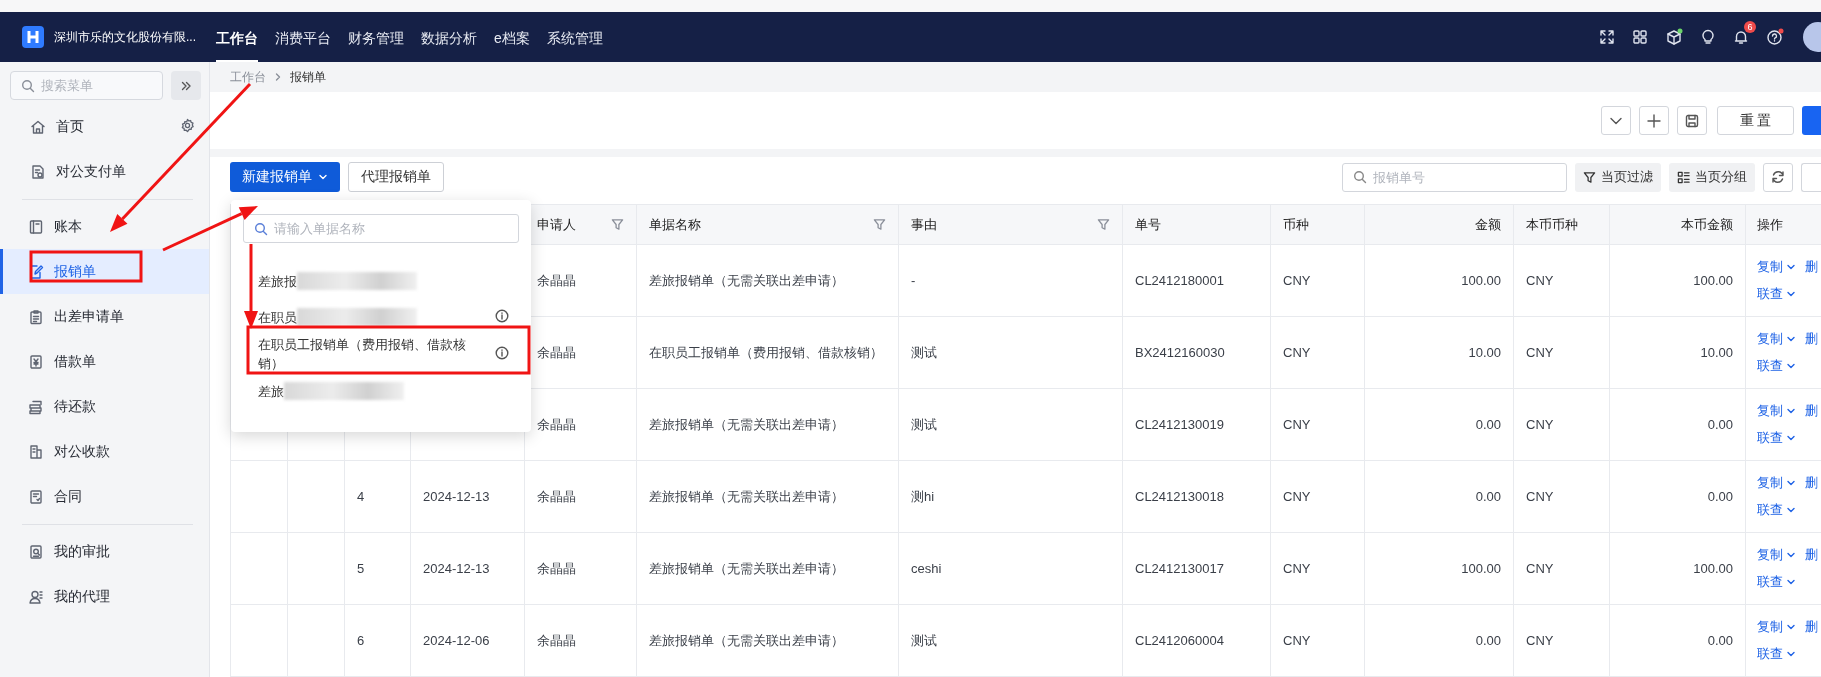 The width and height of the screenshot is (1821, 677). What do you see at coordinates (1196, 224) in the screenshot?
I see `column-header: 单号` at bounding box center [1196, 224].